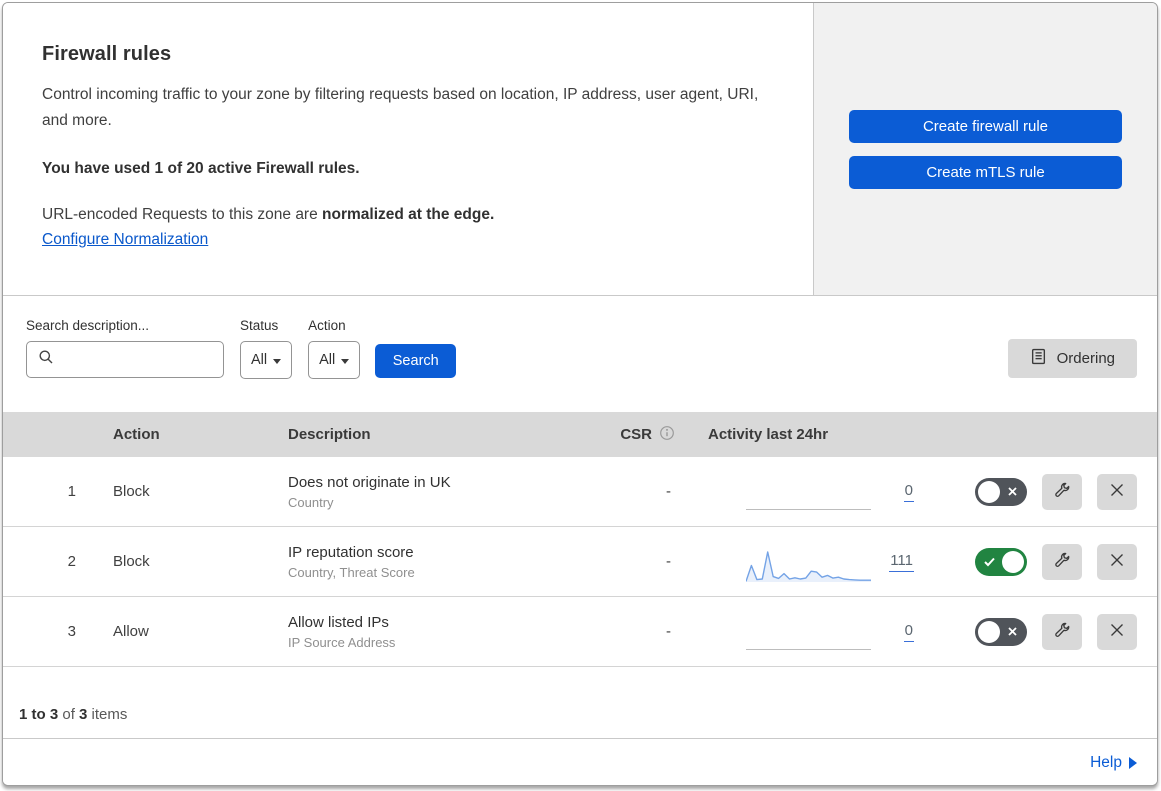 This screenshot has height=791, width=1161. What do you see at coordinates (329, 434) in the screenshot?
I see `description-column-header: Description` at bounding box center [329, 434].